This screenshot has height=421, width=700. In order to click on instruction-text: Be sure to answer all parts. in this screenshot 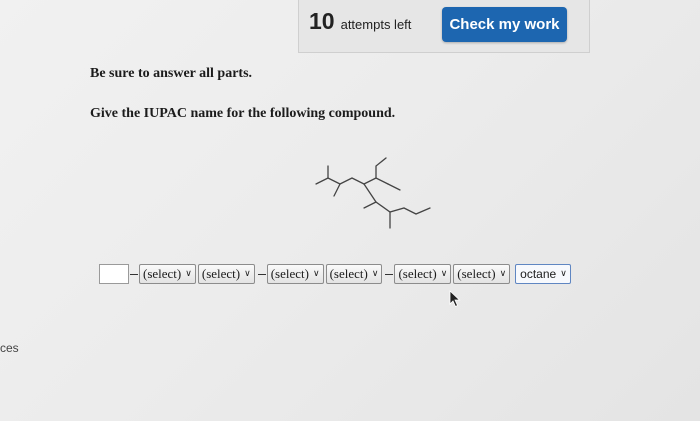, I will do `click(171, 73)`.